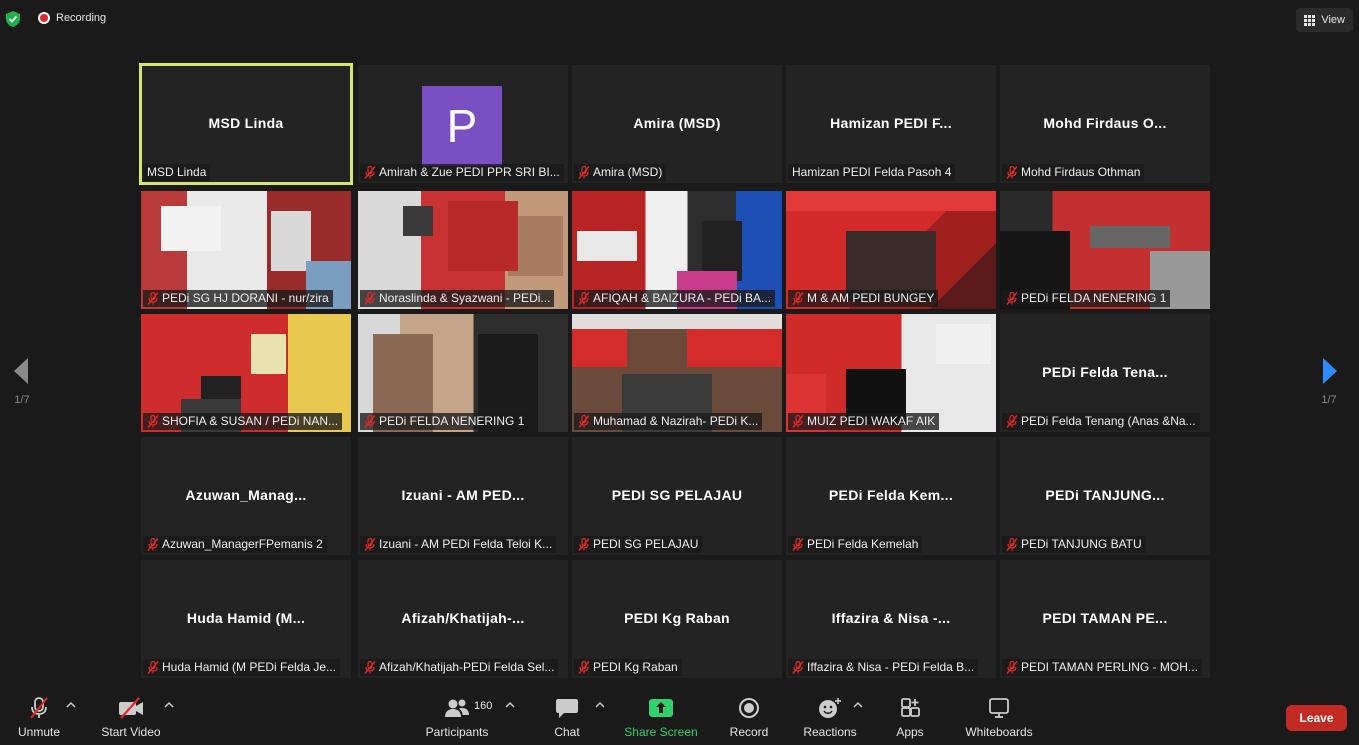  What do you see at coordinates (872, 172) in the screenshot?
I see `participant-name: Hamizan PEDI Felda Pasoh 4` at bounding box center [872, 172].